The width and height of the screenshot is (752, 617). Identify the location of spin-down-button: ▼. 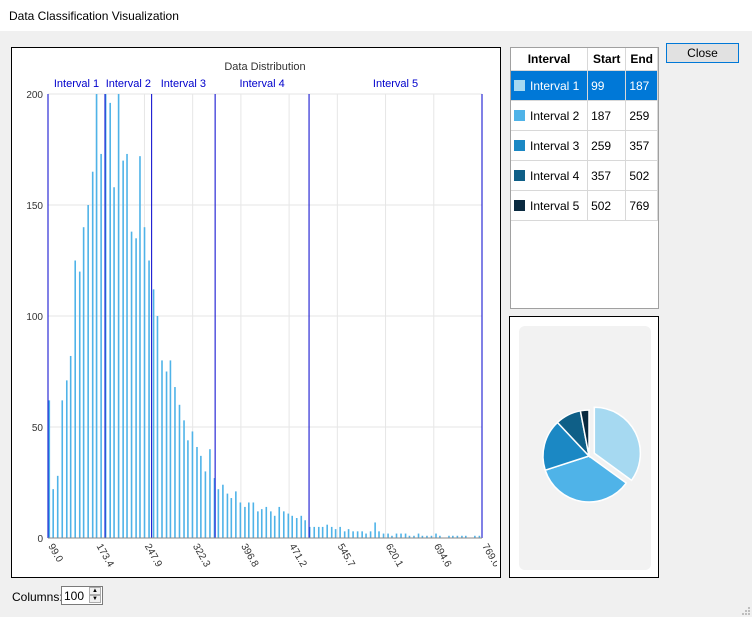
(95, 599).